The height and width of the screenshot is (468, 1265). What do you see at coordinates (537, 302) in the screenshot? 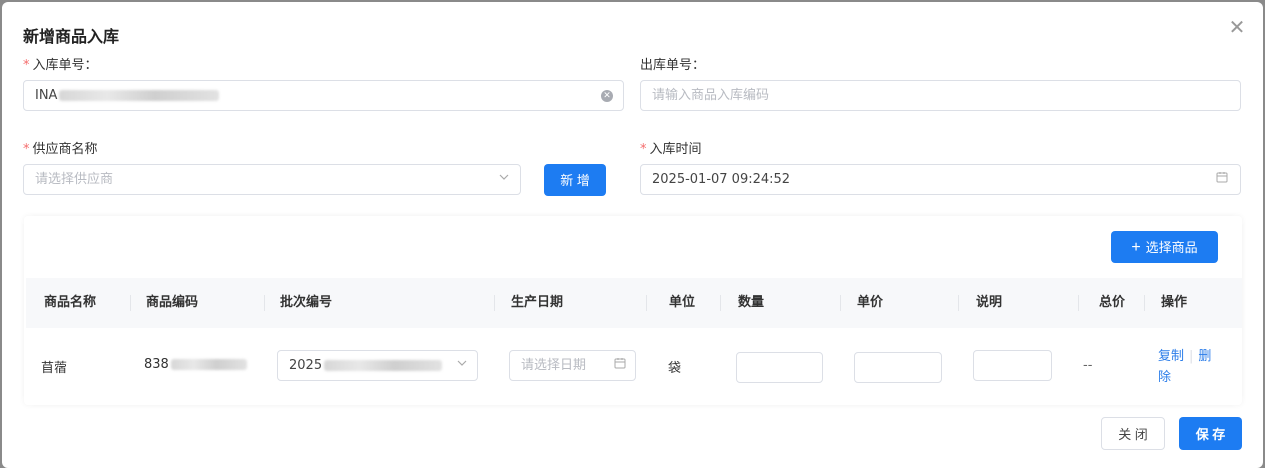
I see `header-prod-date: 生产日期` at bounding box center [537, 302].